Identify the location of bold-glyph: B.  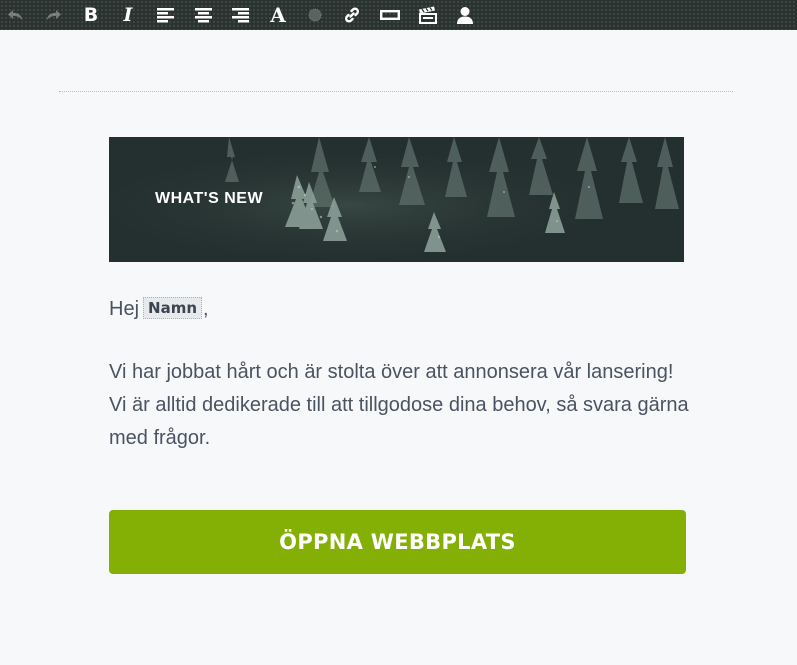
(91, 14).